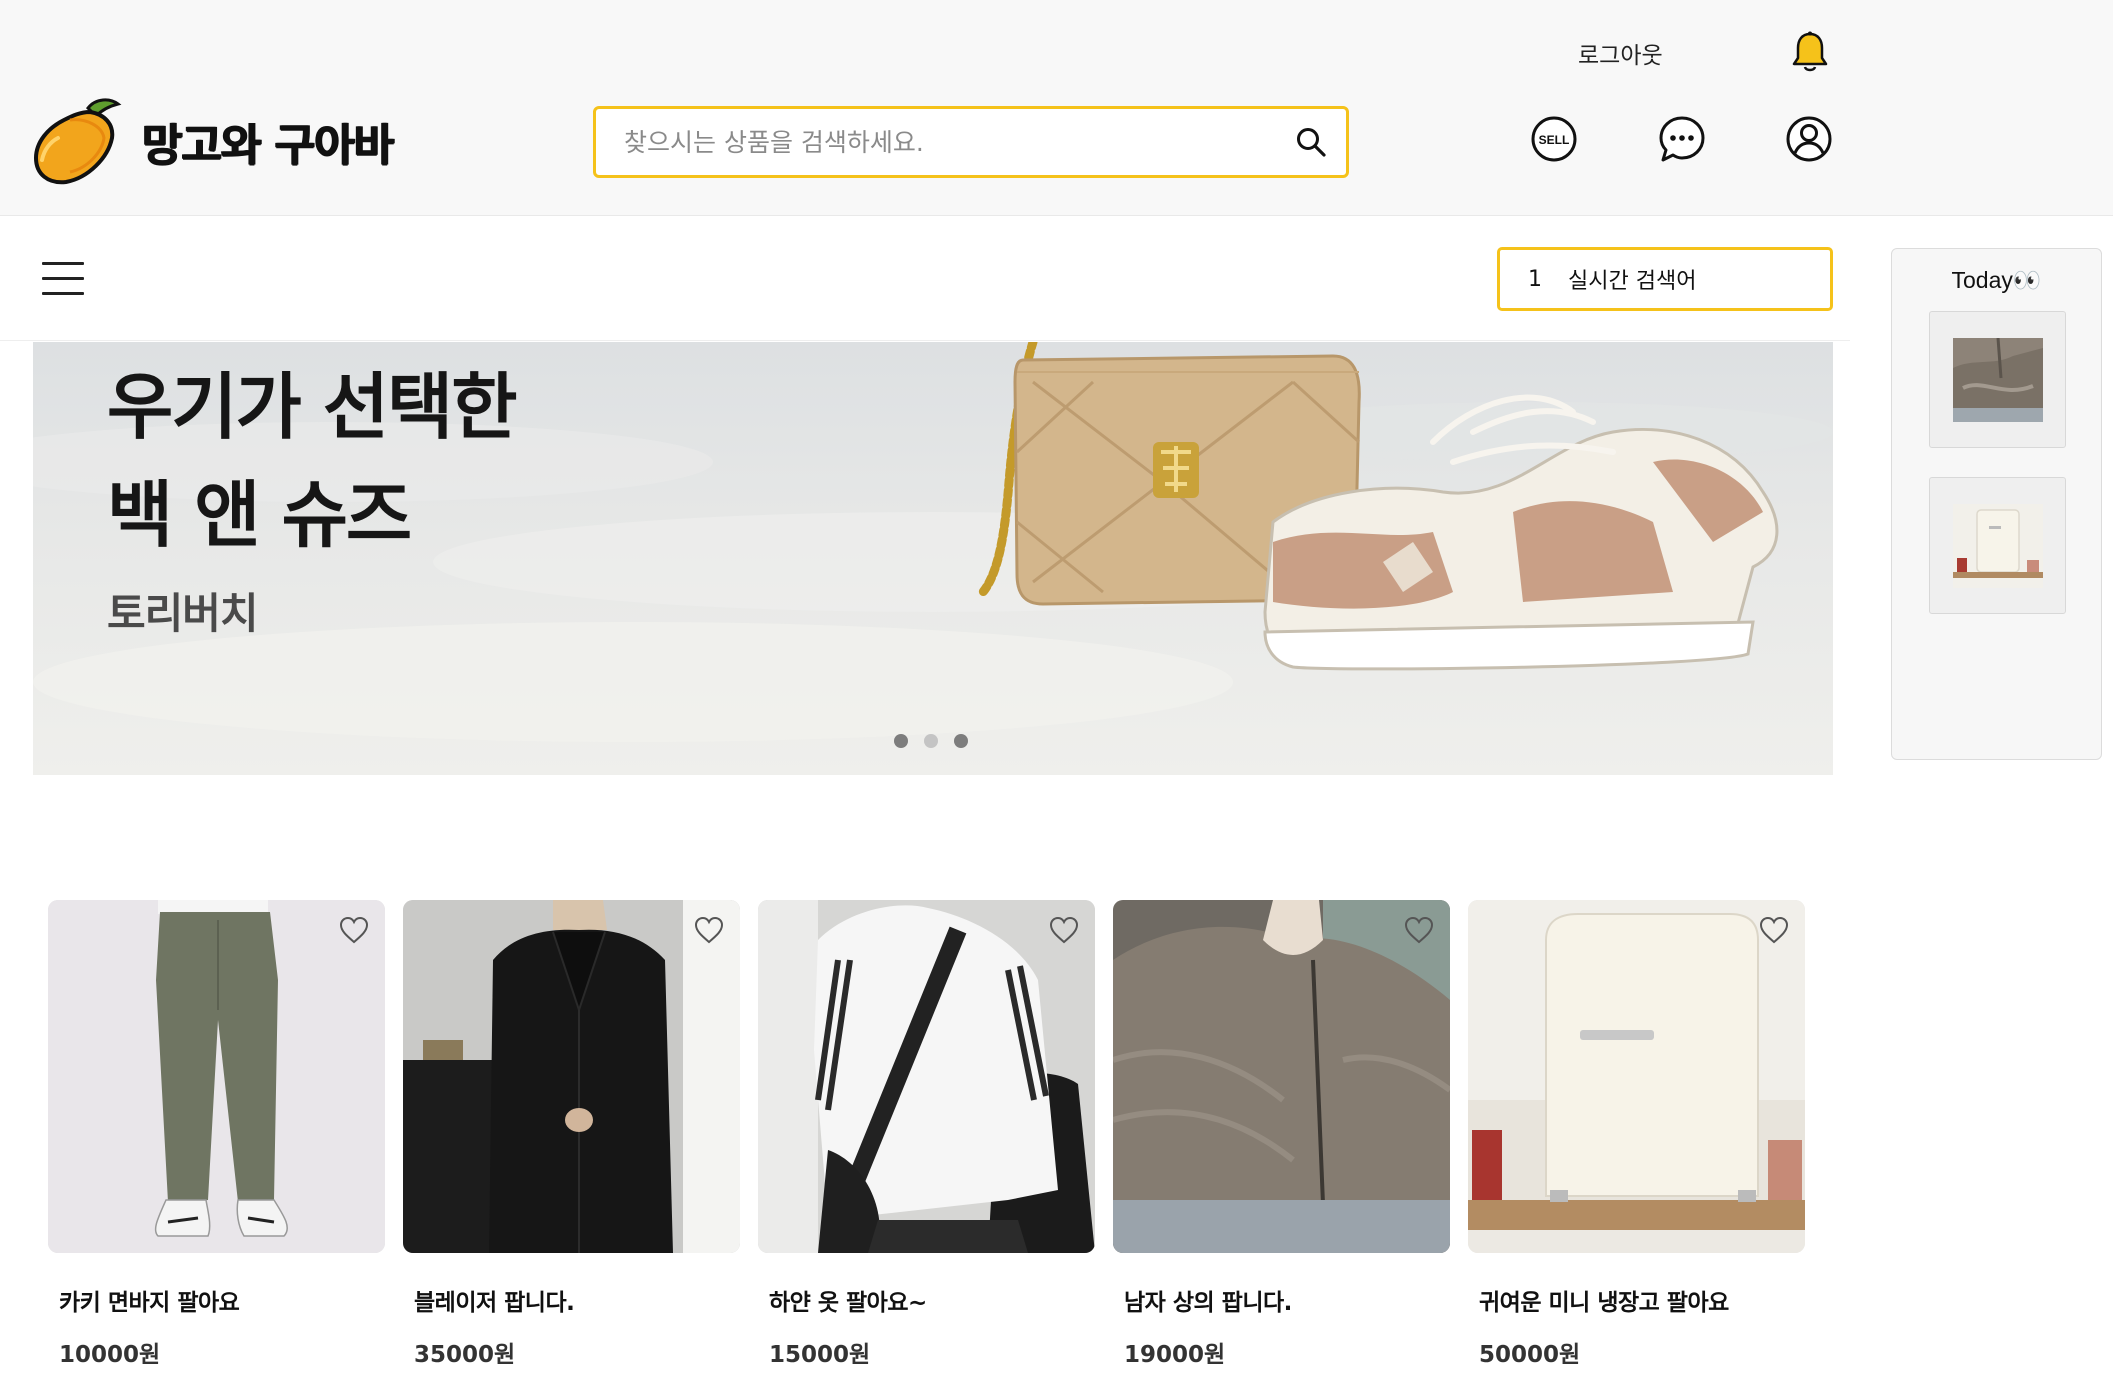 The image size is (2113, 1376). I want to click on recent-item-sweater, so click(1997, 379).